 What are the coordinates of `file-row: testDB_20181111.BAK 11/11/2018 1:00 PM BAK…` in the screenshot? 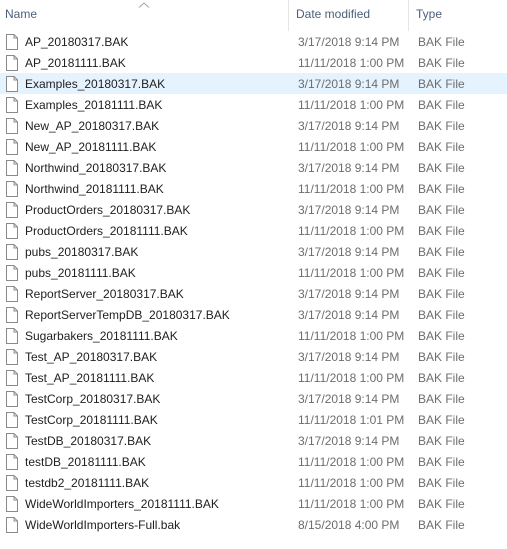 It's located at (253, 461).